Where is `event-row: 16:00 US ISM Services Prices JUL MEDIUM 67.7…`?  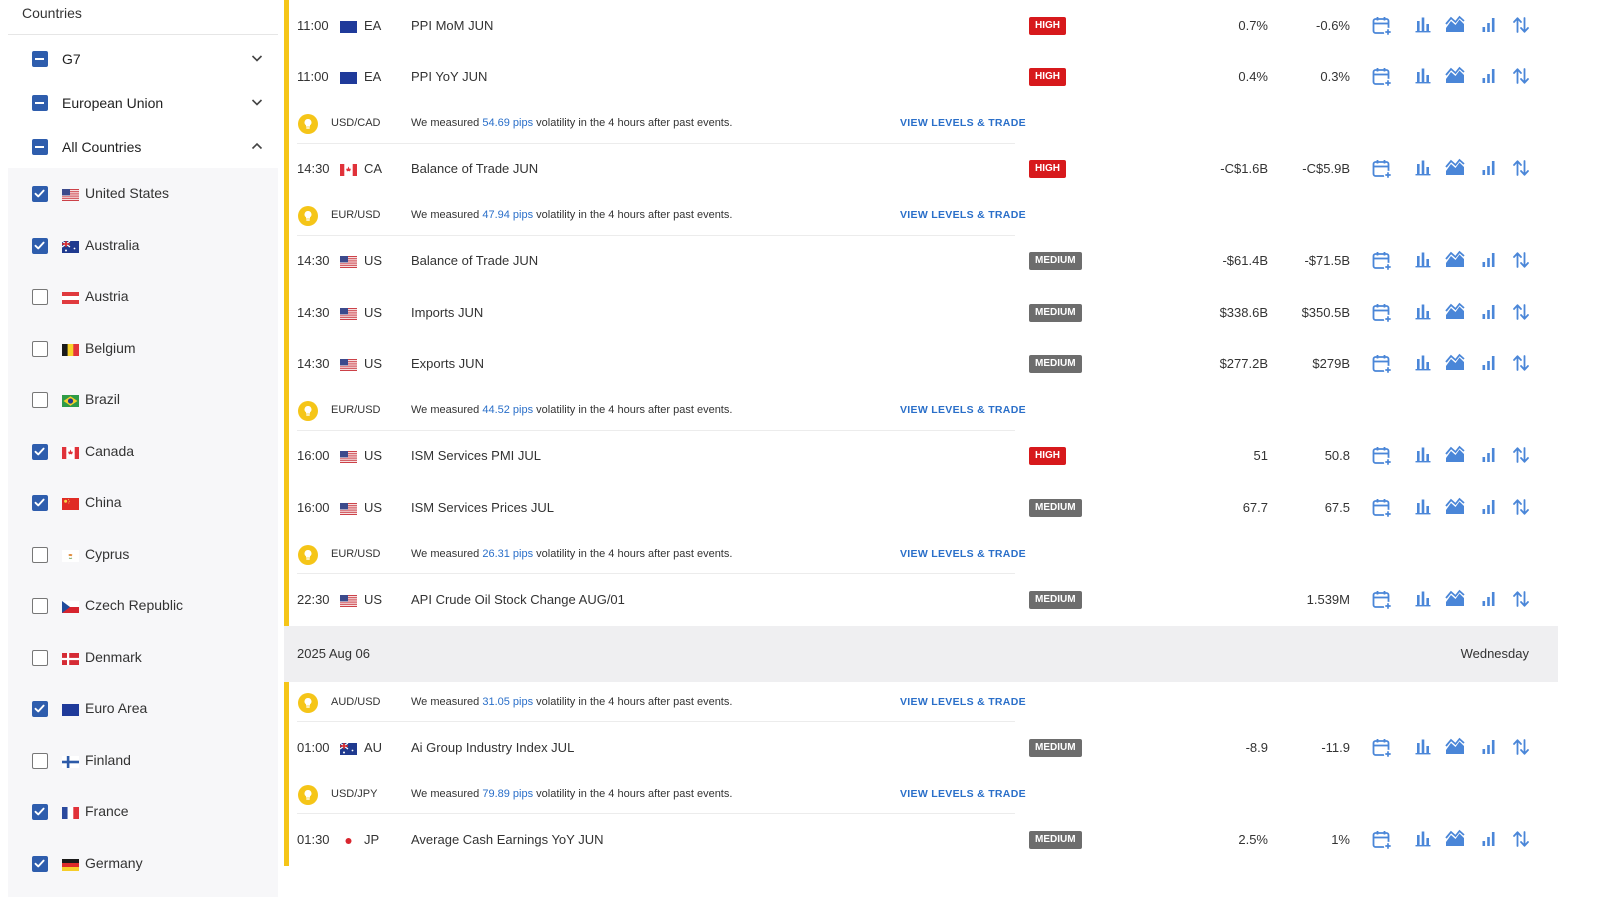 event-row: 16:00 US ISM Services Prices JUL MEDIUM 67.7… is located at coordinates (921, 508).